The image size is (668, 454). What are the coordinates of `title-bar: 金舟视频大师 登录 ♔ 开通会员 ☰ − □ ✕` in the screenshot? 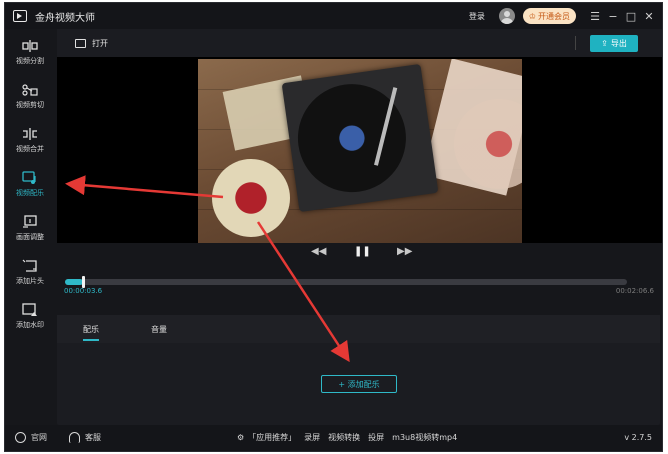 It's located at (333, 16).